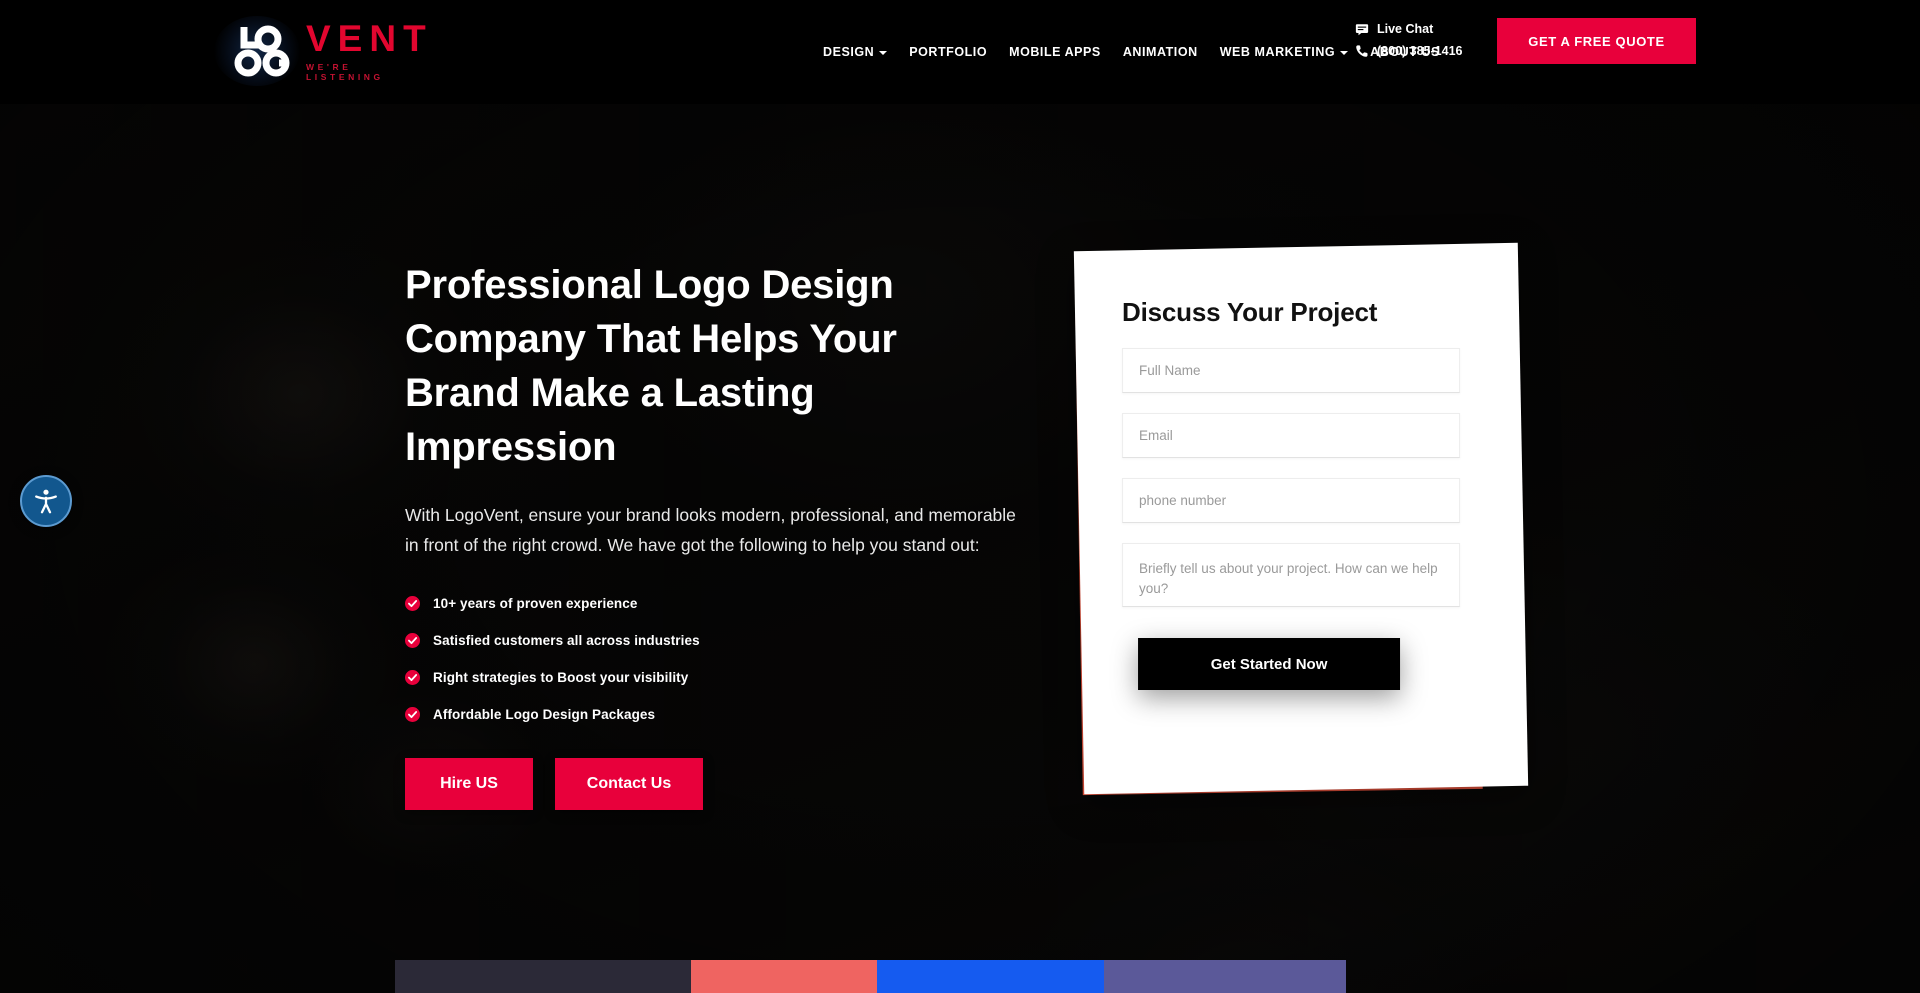  I want to click on nav-item-mobile-apps: MOBILE APPS, so click(1055, 52).